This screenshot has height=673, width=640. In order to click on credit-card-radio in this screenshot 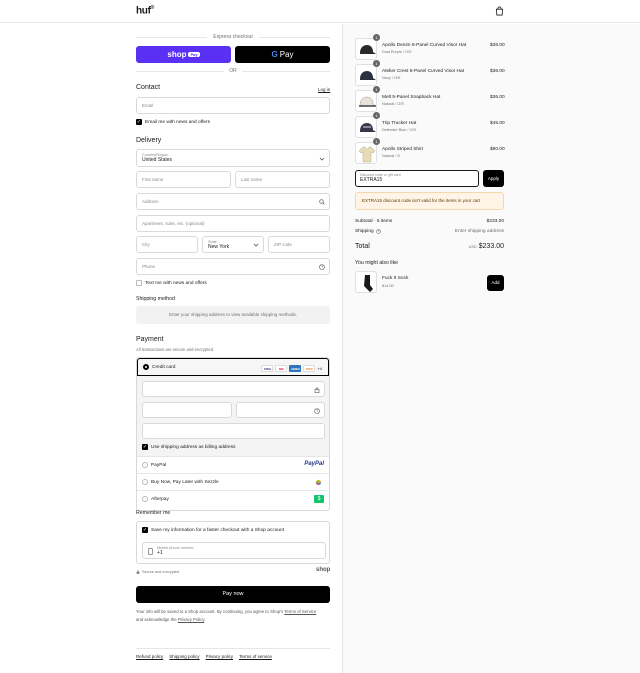, I will do `click(146, 367)`.